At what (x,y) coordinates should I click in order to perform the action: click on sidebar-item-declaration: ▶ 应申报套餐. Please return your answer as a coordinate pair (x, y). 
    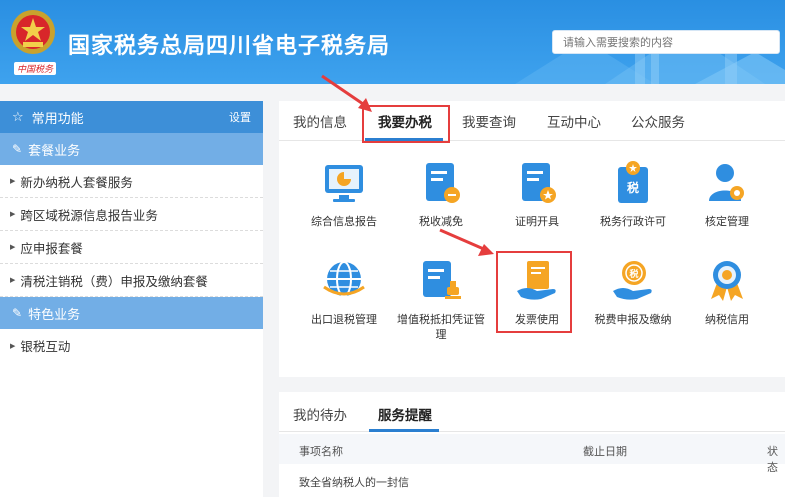
    Looking at the image, I should click on (131, 247).